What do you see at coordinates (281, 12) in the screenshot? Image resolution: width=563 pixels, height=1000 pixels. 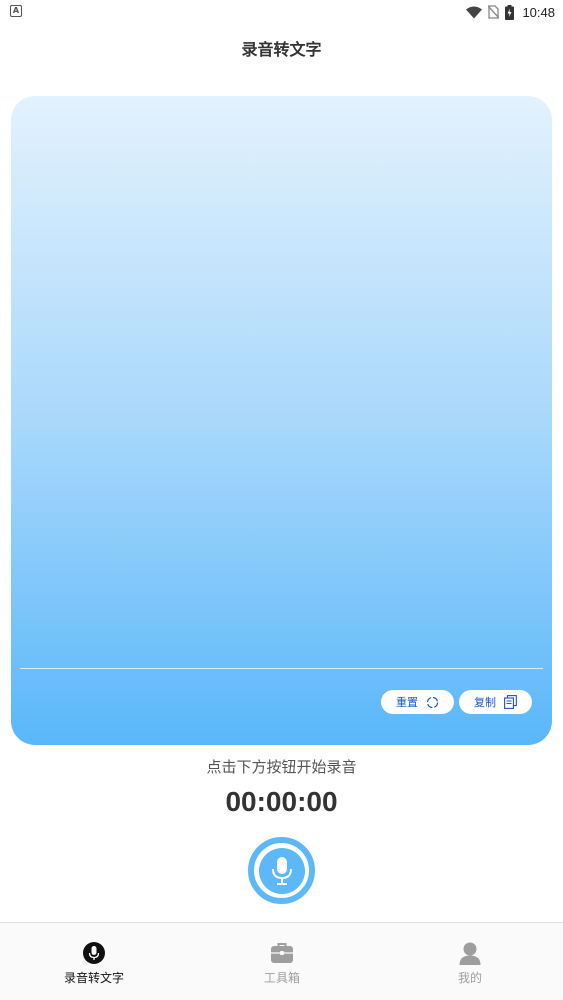 I see `status-bar: A 10:48` at bounding box center [281, 12].